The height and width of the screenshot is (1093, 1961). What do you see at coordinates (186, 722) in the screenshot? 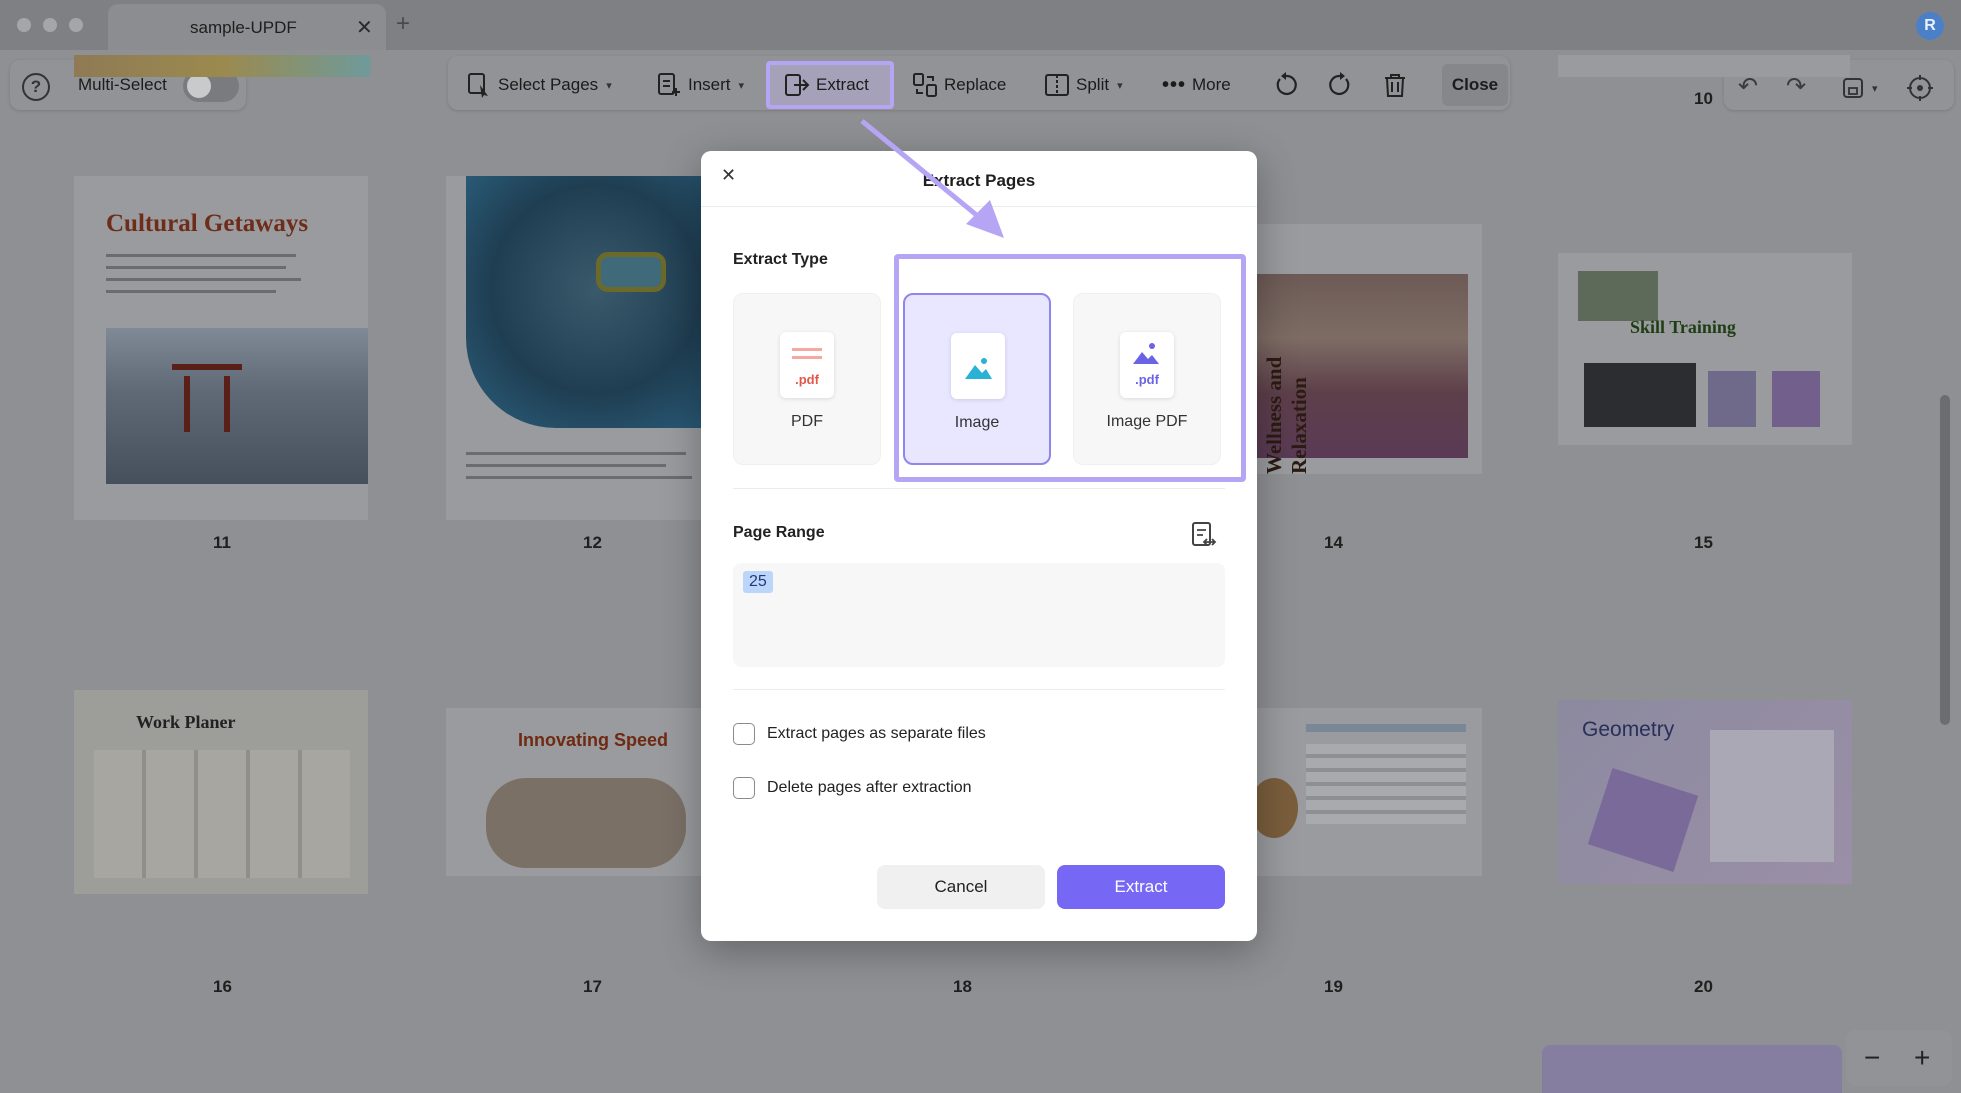
I see `thumb-title-work: Work Planer` at bounding box center [186, 722].